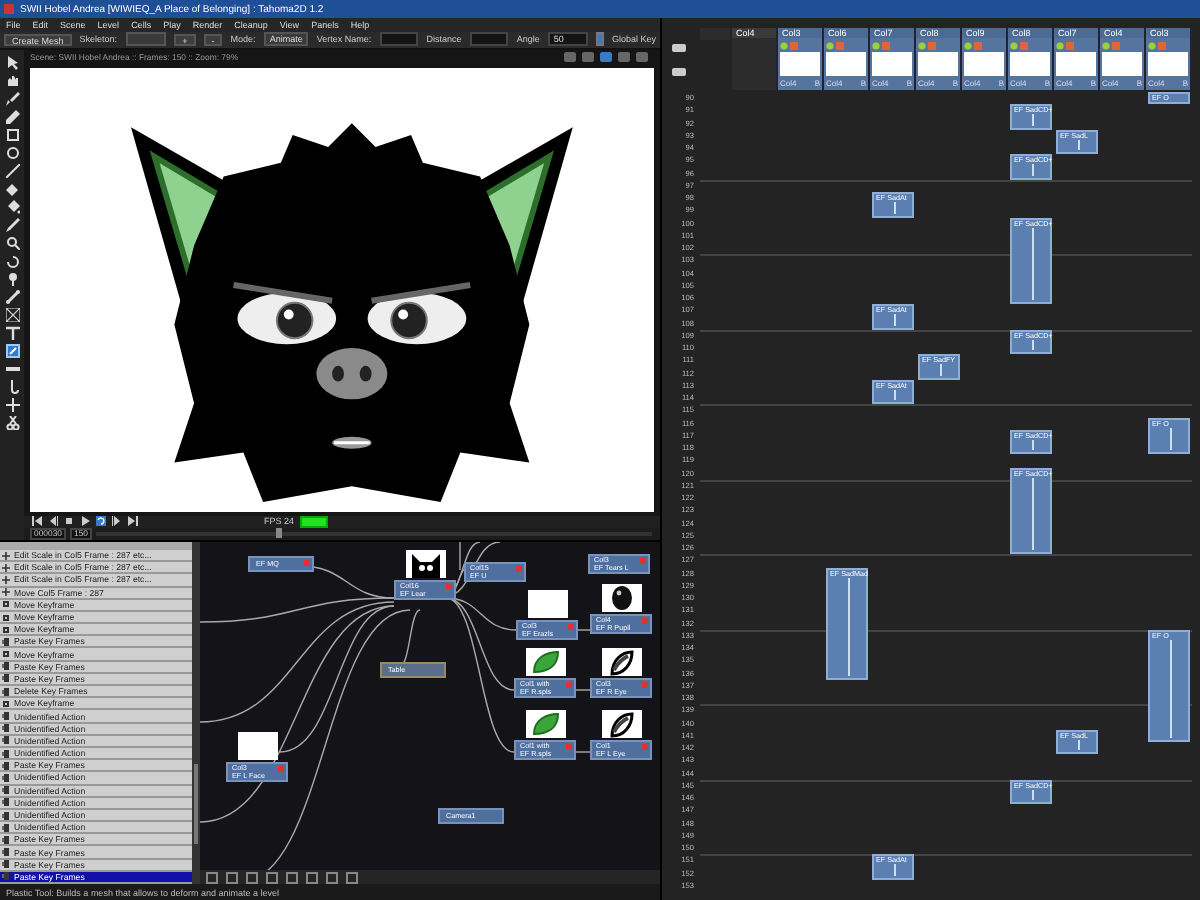  I want to click on global-key-checkbox, so click(599, 39).